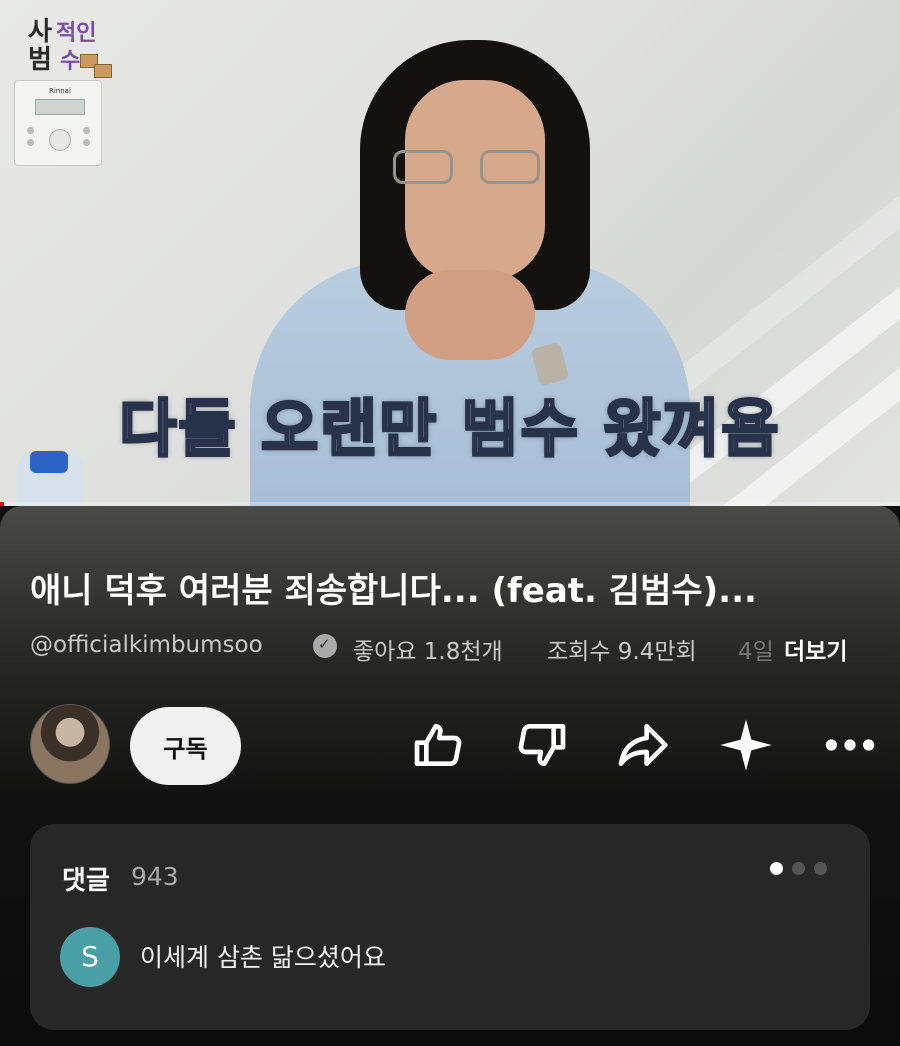  What do you see at coordinates (60, 107) in the screenshot?
I see `thermostat-screen` at bounding box center [60, 107].